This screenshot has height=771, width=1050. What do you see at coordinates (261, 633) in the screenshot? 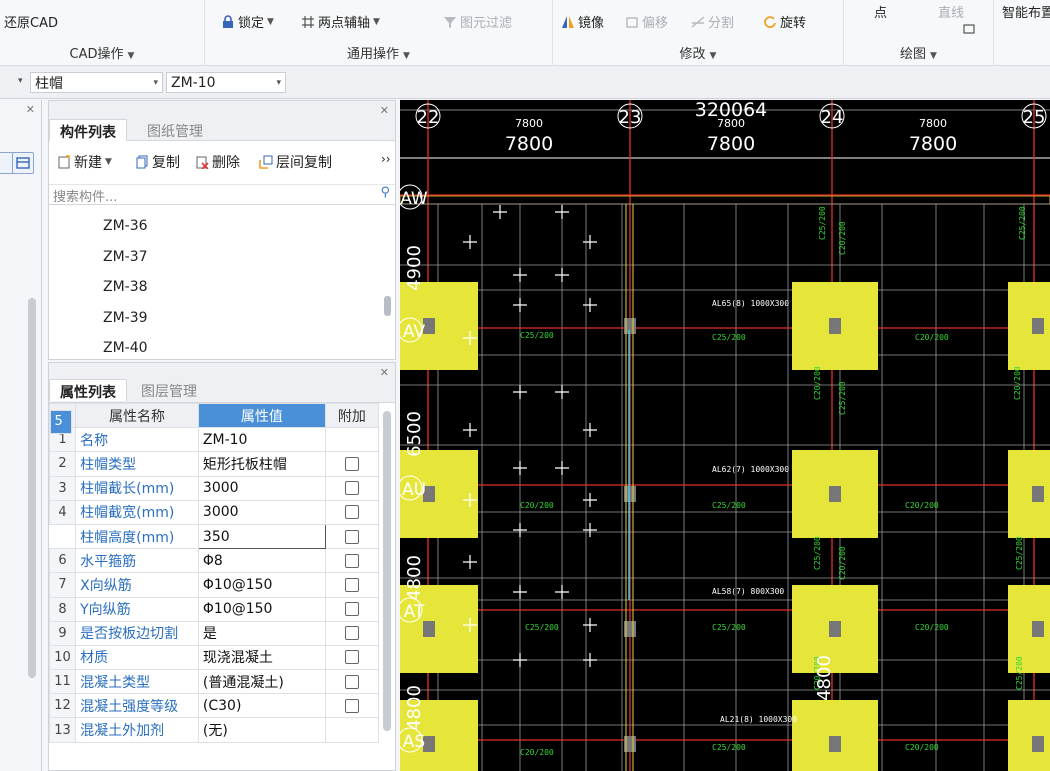
I see `property-value: 是` at bounding box center [261, 633].